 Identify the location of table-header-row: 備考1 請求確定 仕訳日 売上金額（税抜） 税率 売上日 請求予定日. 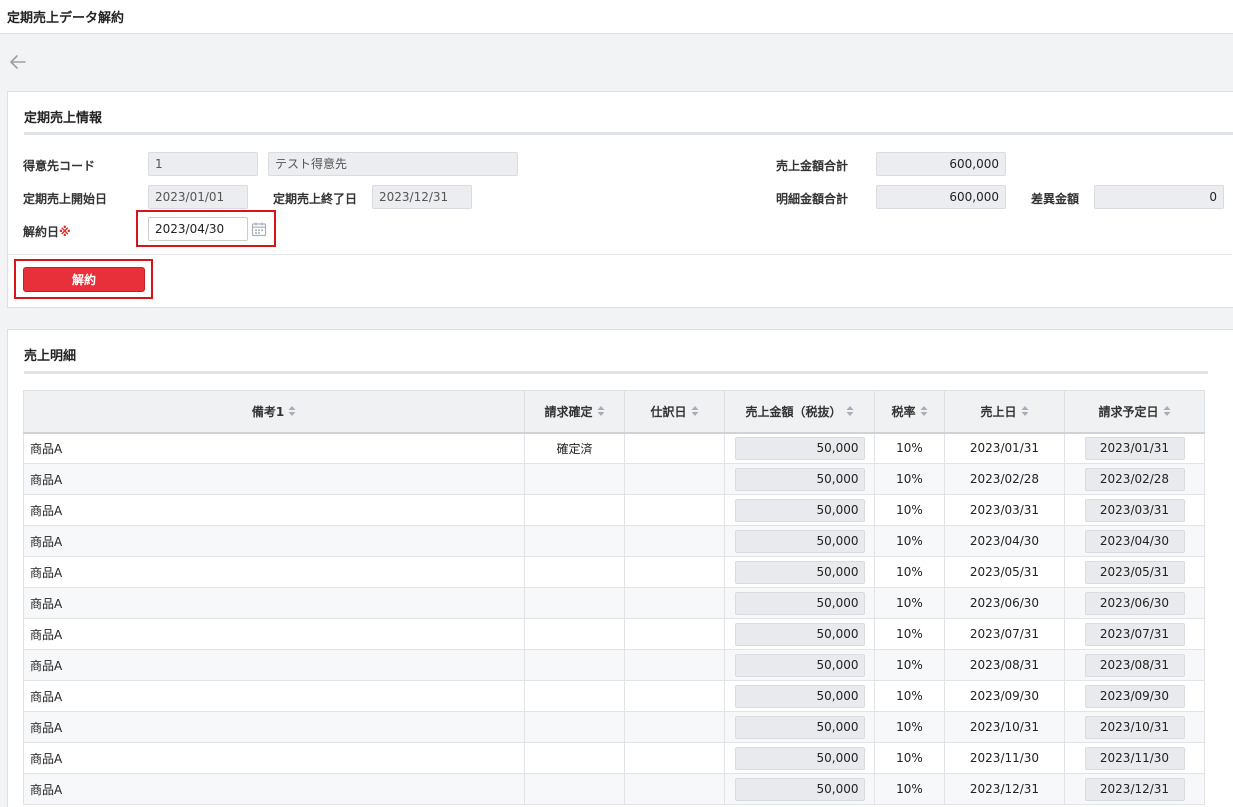
(614, 412).